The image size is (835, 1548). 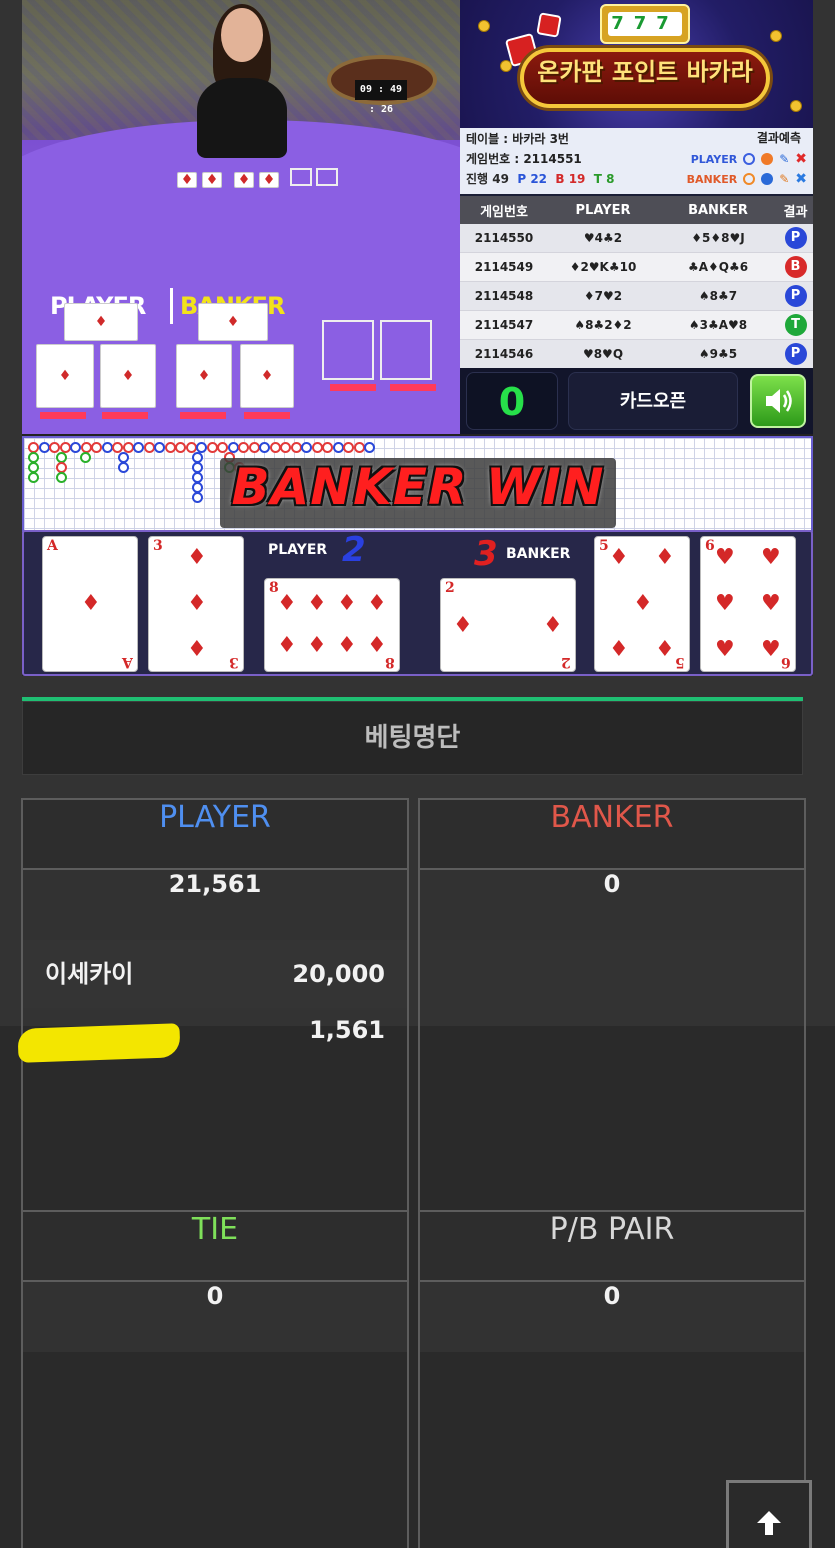 I want to click on bet-row: 이세카이 20,000, so click(x=215, y=974).